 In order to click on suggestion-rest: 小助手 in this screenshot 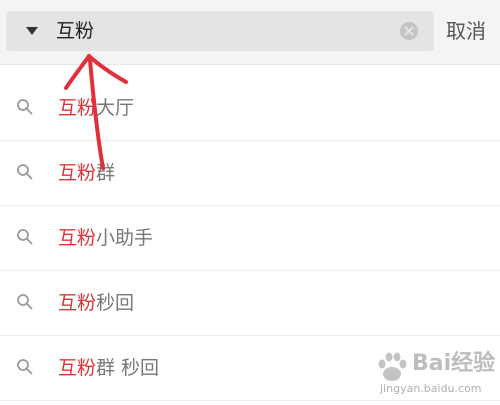, I will do `click(125, 238)`.